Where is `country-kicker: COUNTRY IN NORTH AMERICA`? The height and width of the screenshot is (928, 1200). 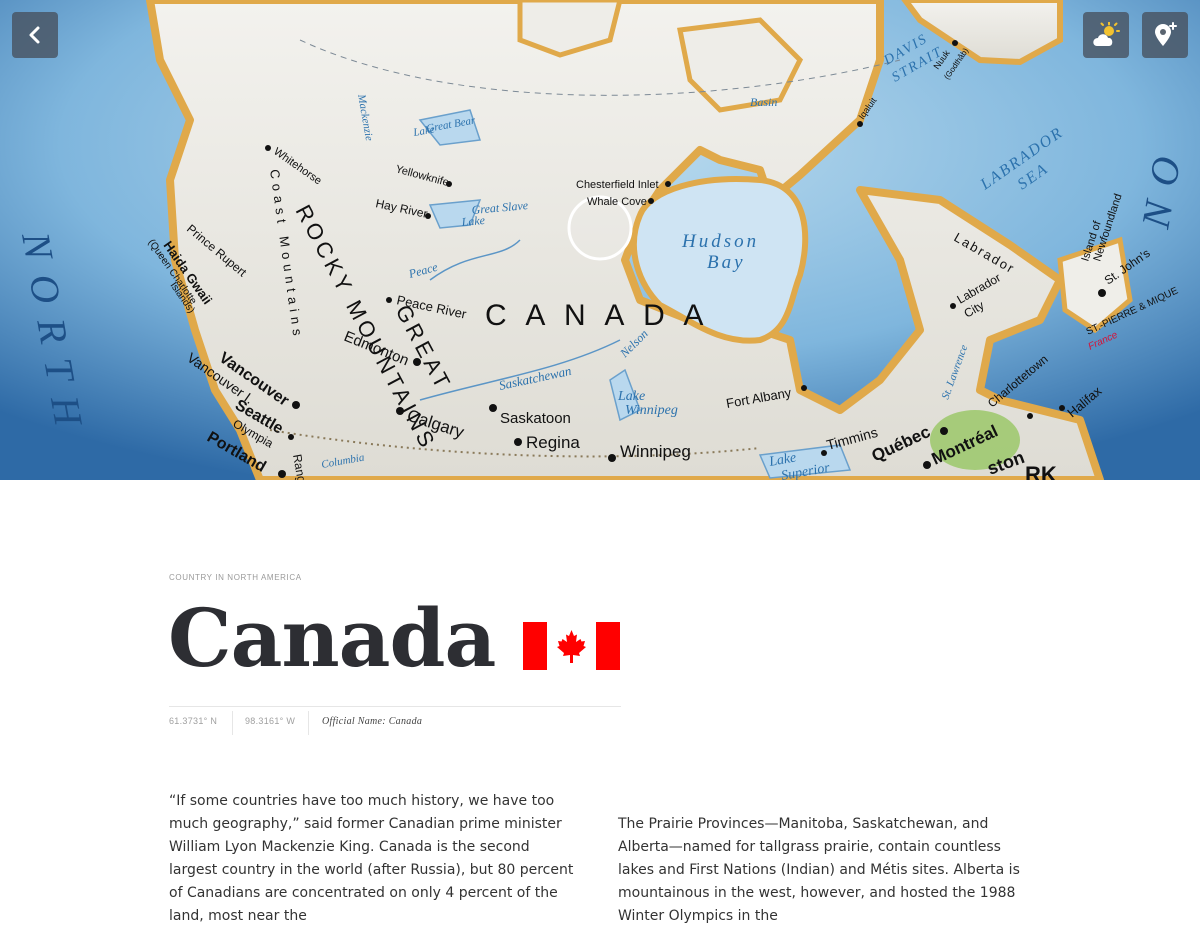 country-kicker: COUNTRY IN NORTH AMERICA is located at coordinates (235, 577).